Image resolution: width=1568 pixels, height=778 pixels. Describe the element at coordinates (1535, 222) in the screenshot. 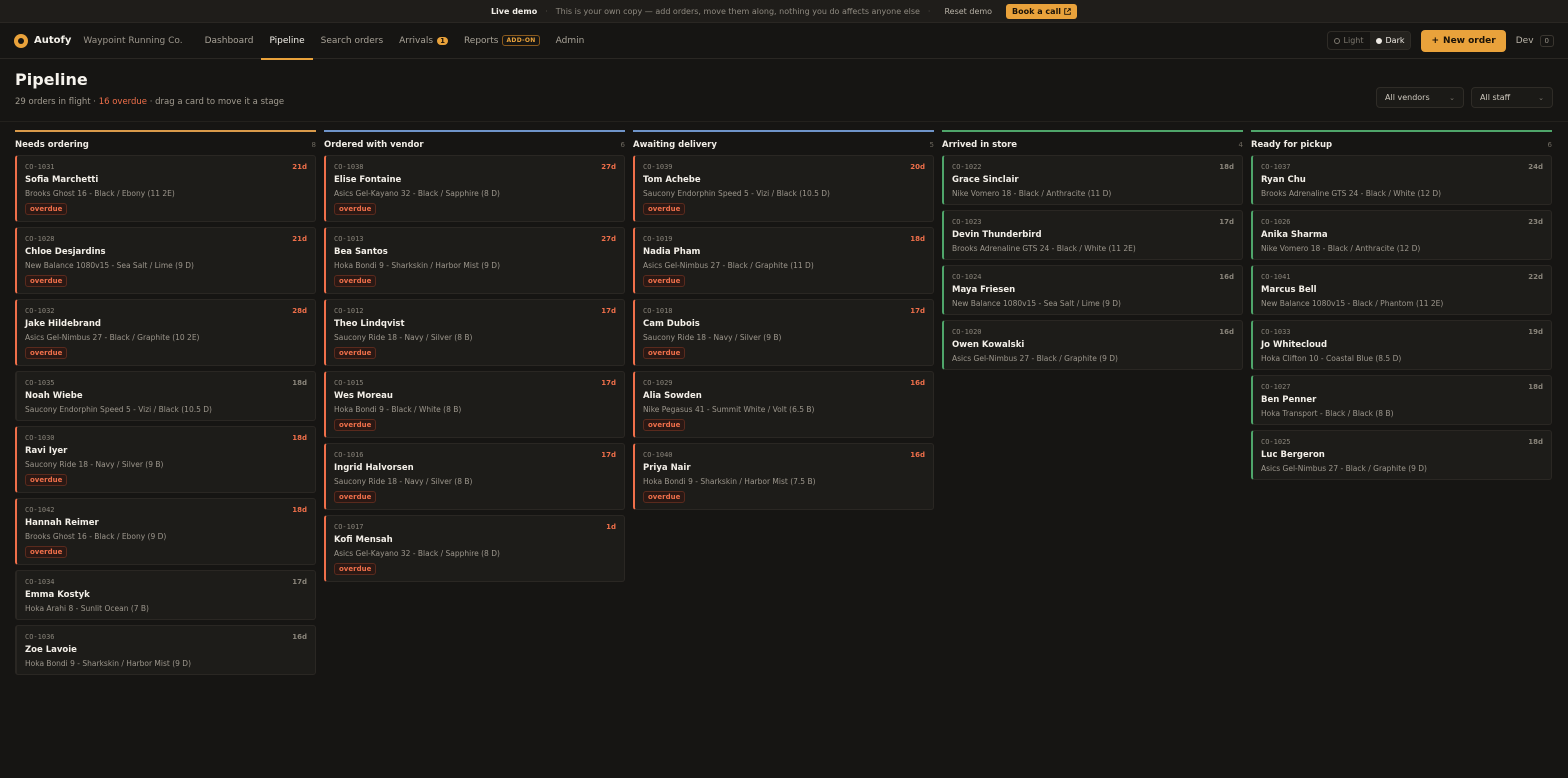

I see `order-age: 23d` at that location.